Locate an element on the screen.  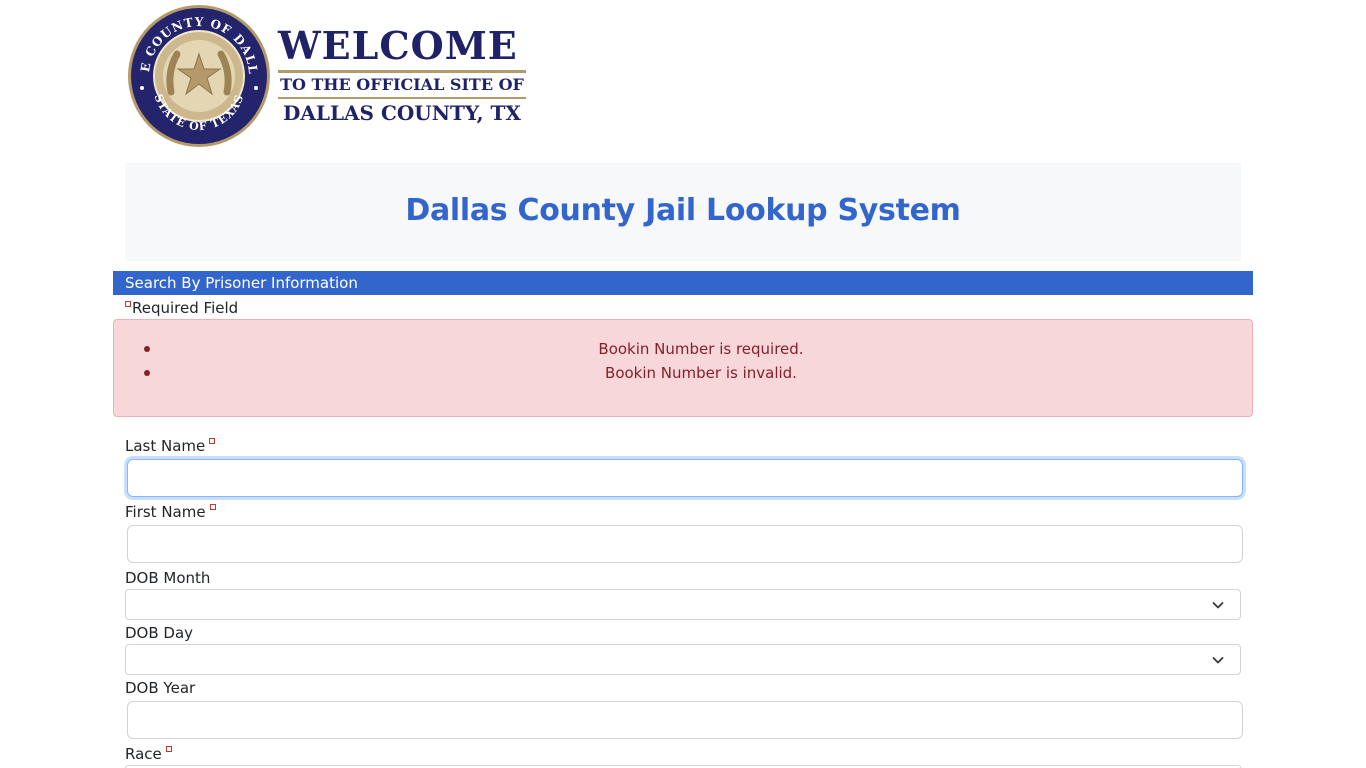
error-item: Bookin Number is required. is located at coordinates (684, 351).